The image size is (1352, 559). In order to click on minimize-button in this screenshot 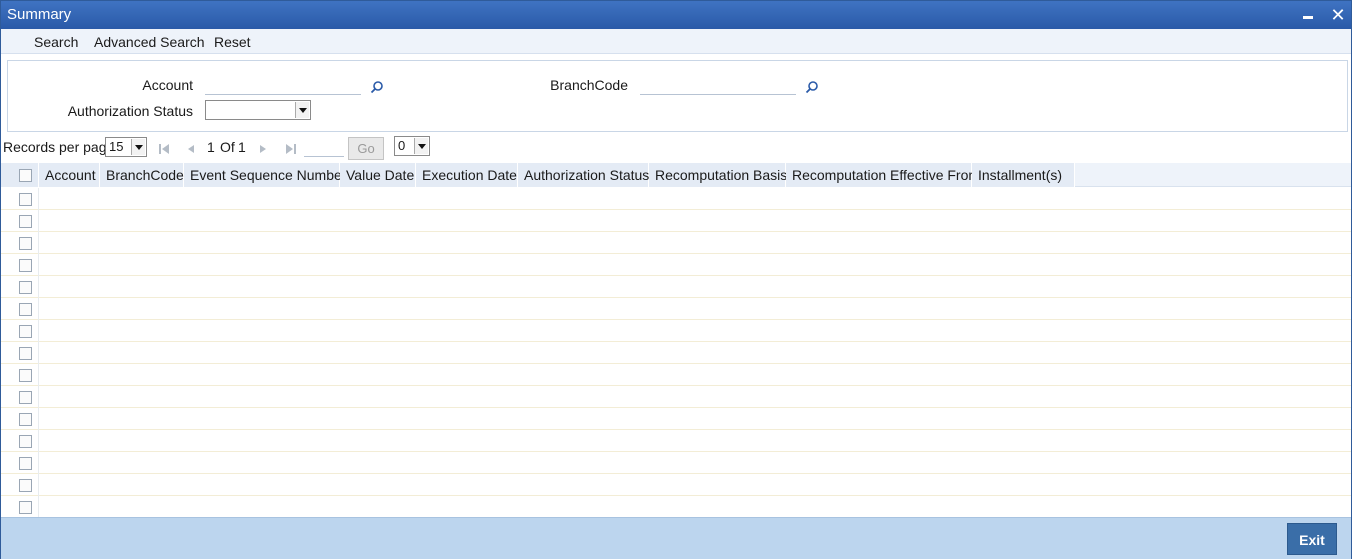, I will do `click(1308, 15)`.